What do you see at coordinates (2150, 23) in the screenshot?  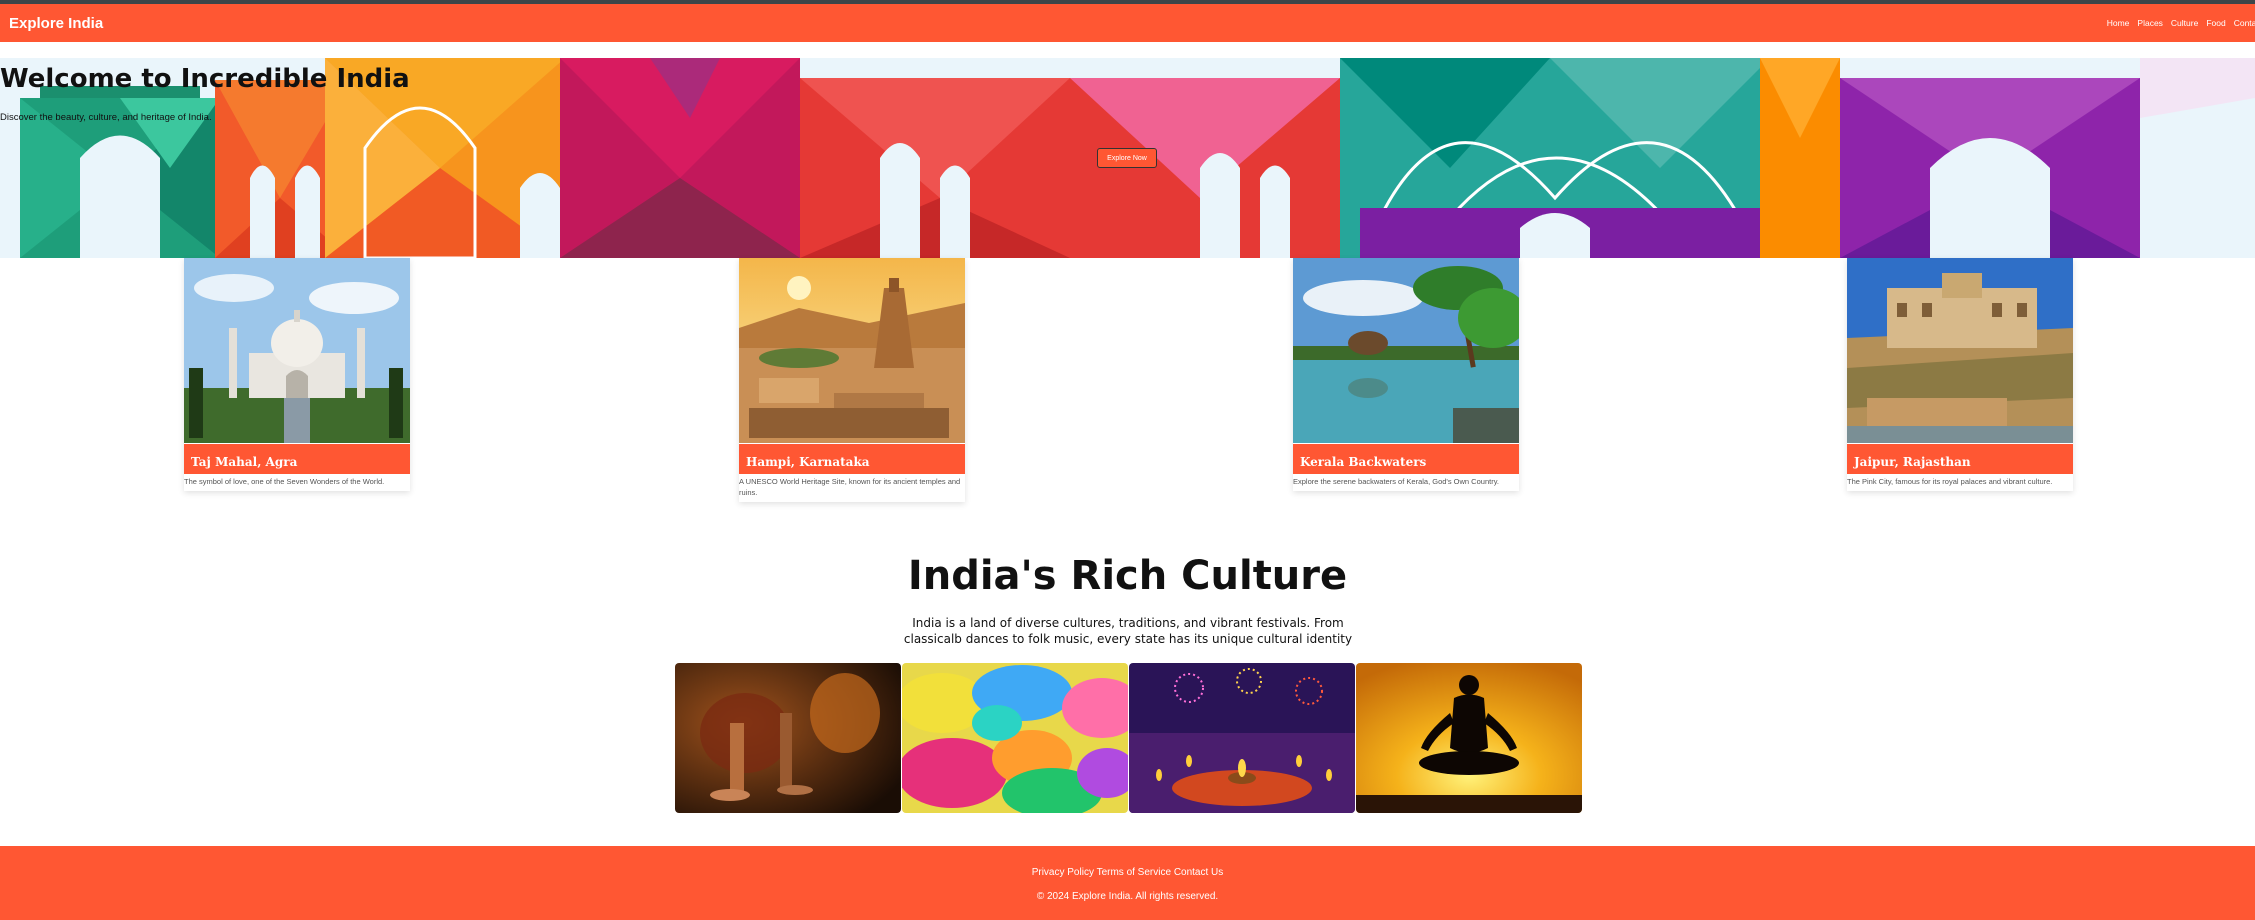 I see `nav-link-places: Places` at bounding box center [2150, 23].